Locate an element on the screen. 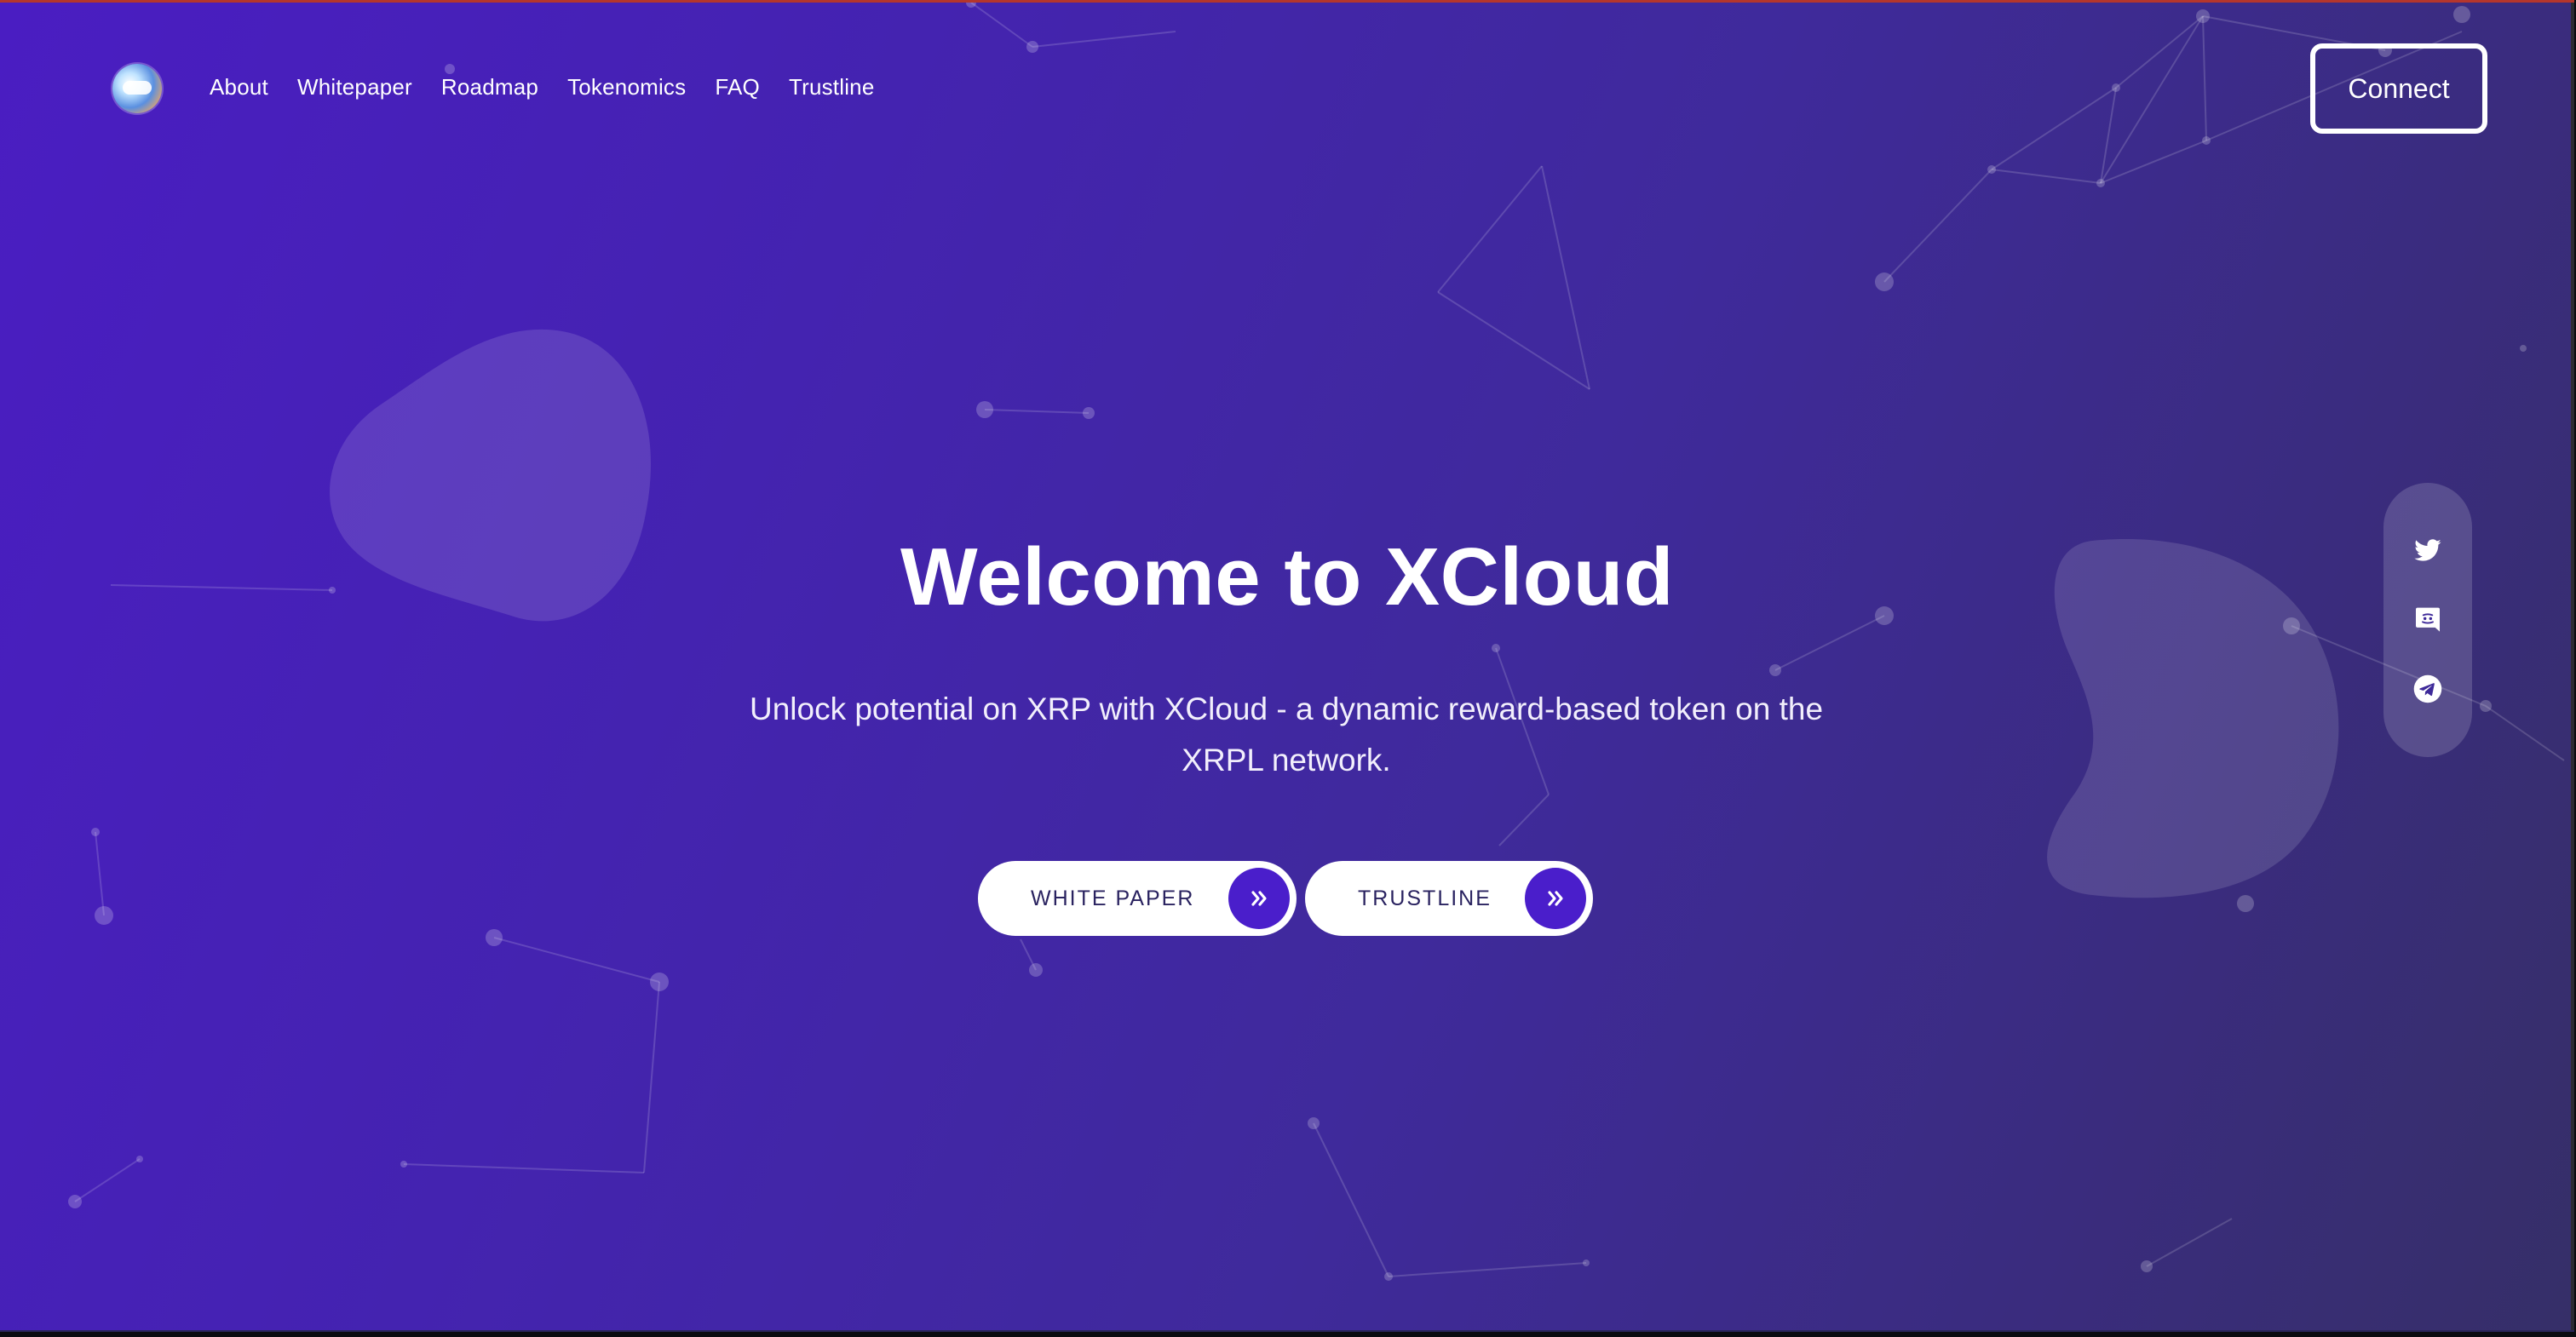  trustline-button-label: TRUSTLINE is located at coordinates (1425, 898).